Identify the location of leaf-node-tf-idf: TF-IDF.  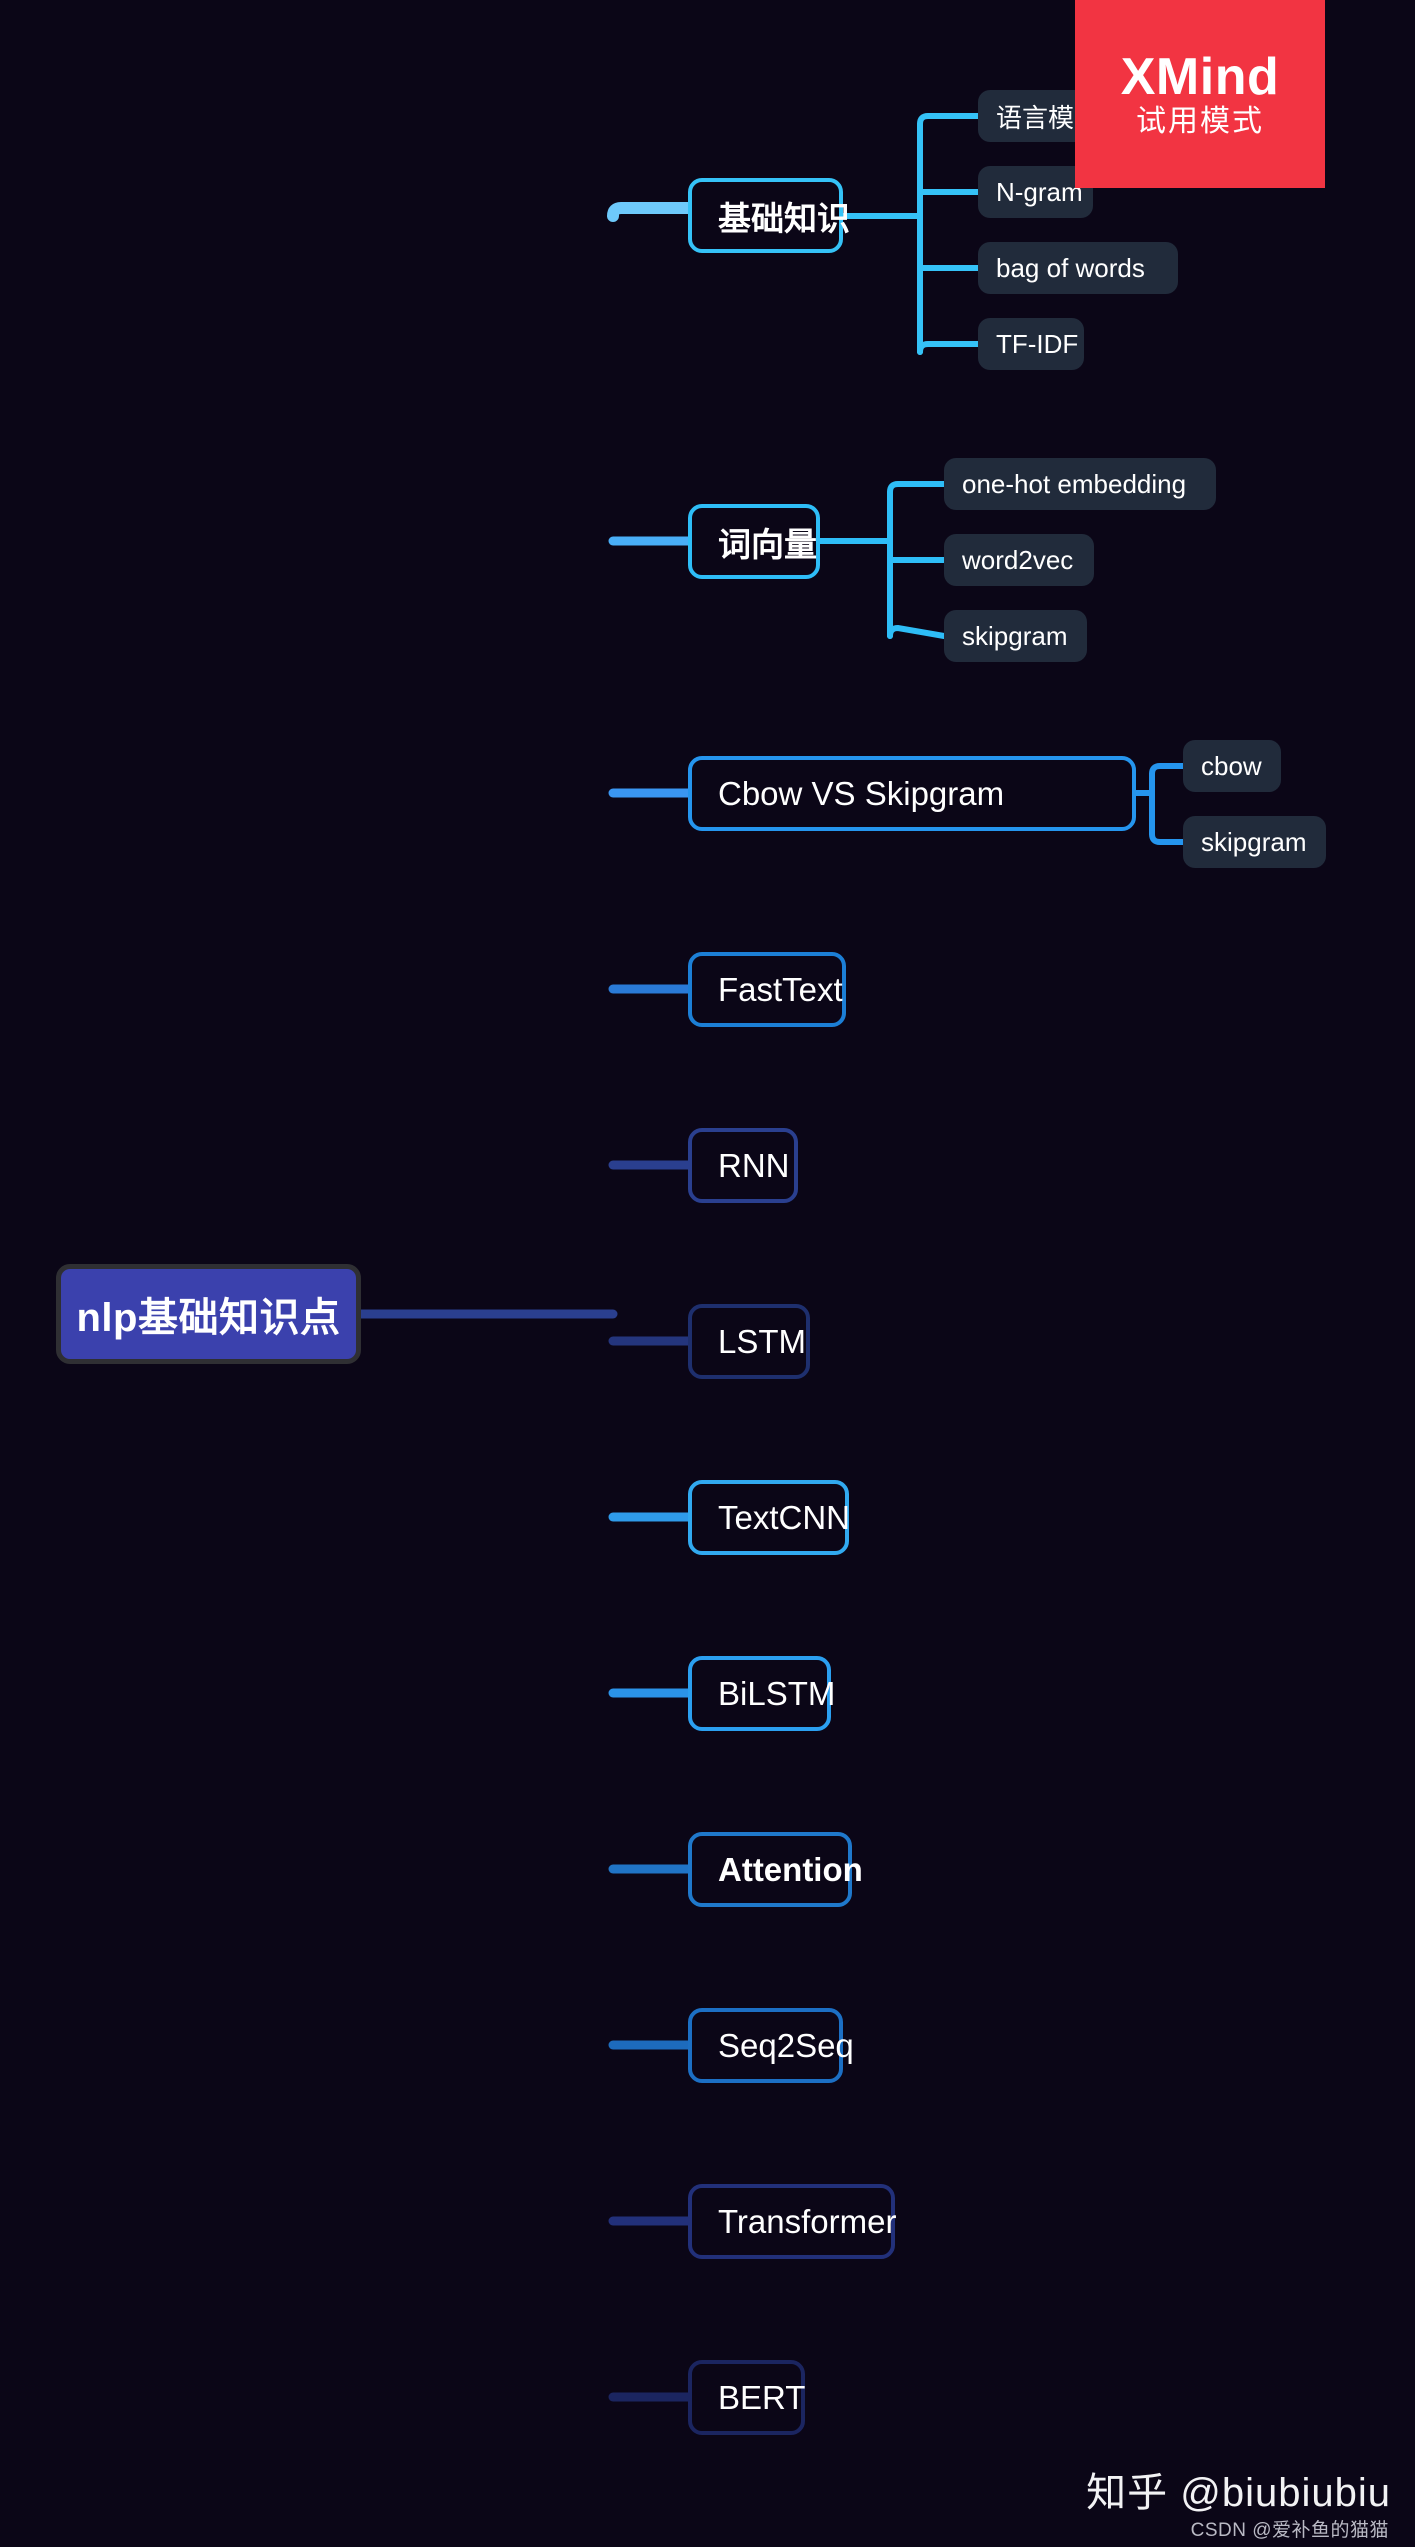
(1031, 344).